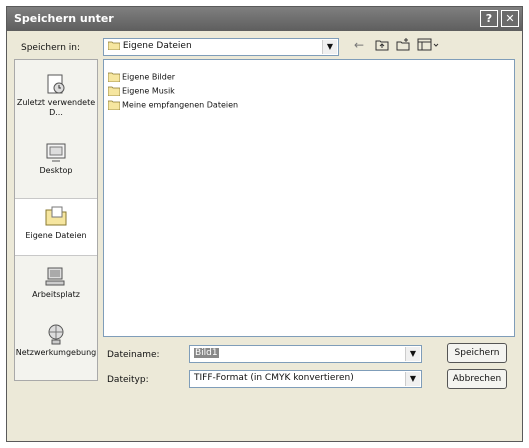 The width and height of the screenshot is (529, 448). I want to click on my-documents-folder-icon, so click(56, 216).